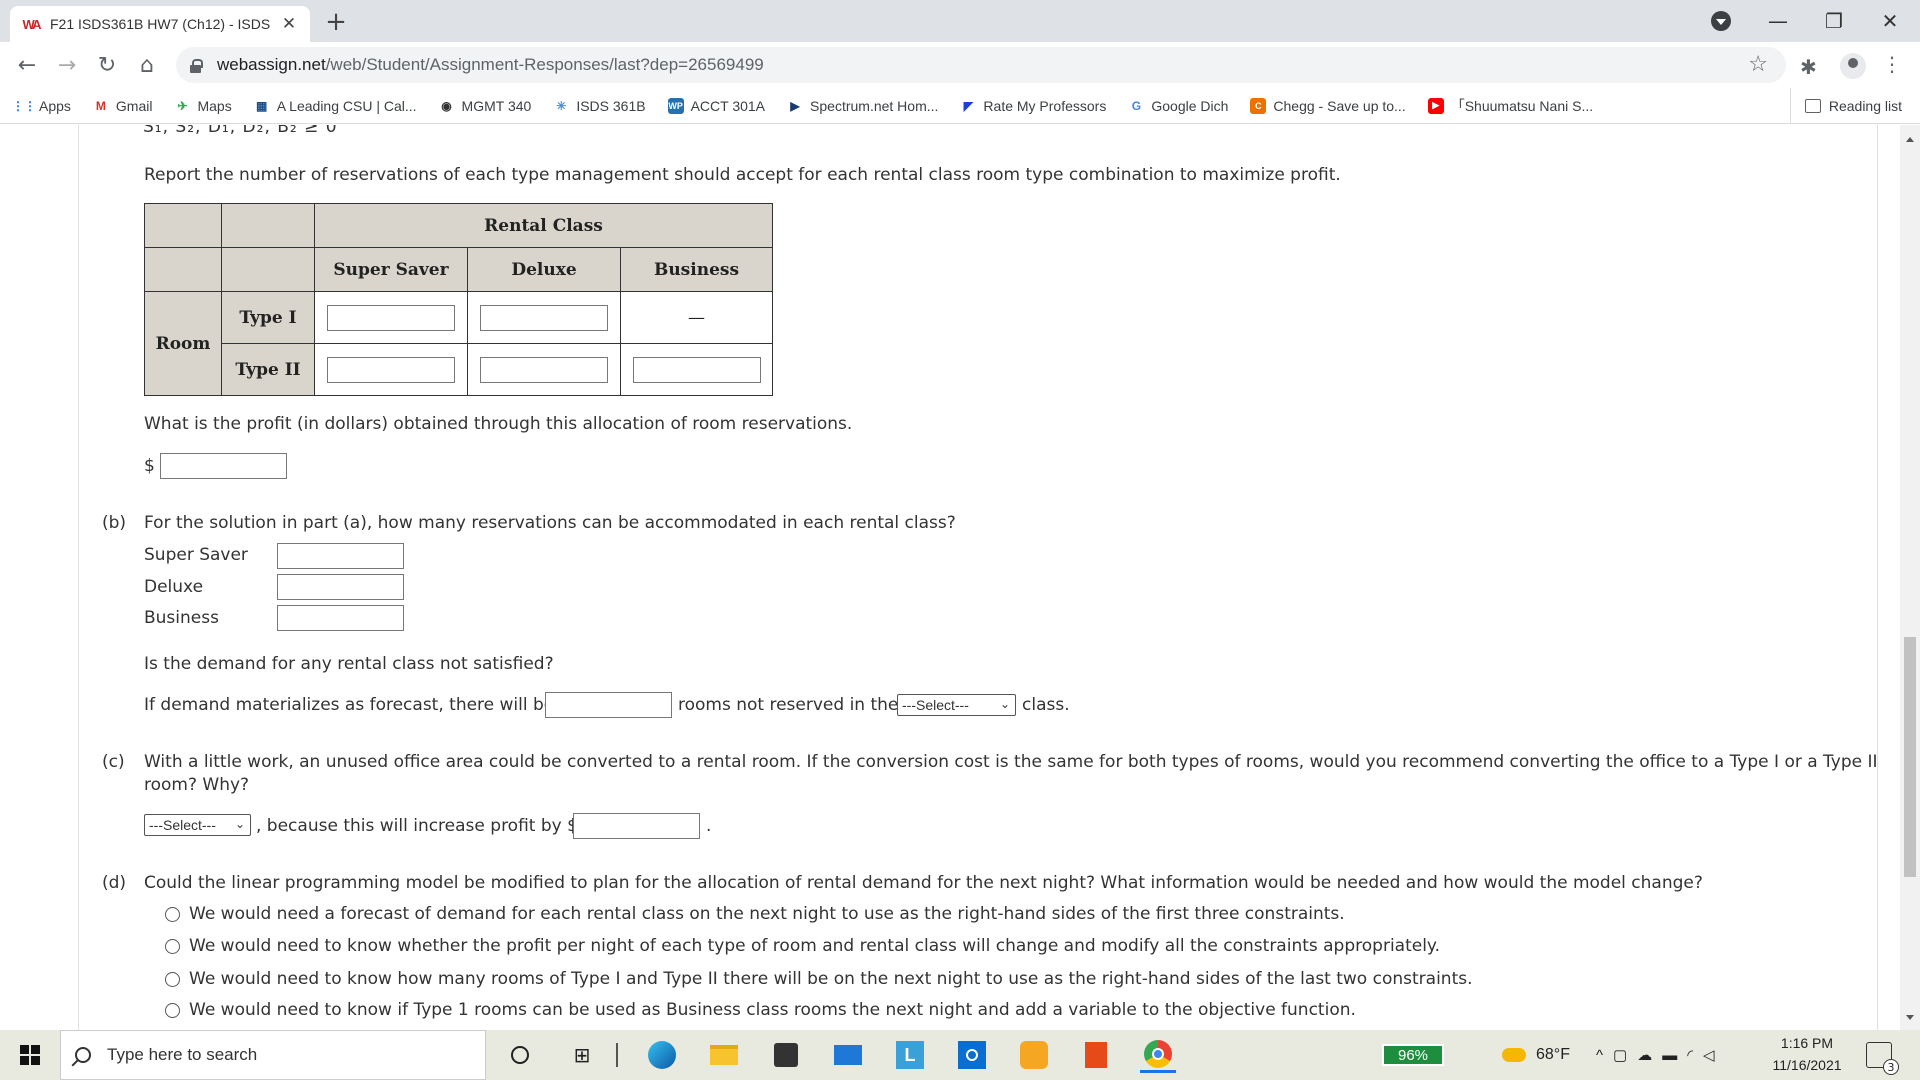 The width and height of the screenshot is (1920, 1080). Describe the element at coordinates (1033, 106) in the screenshot. I see `bookmark-item: ◤ Rate My Professors` at that location.